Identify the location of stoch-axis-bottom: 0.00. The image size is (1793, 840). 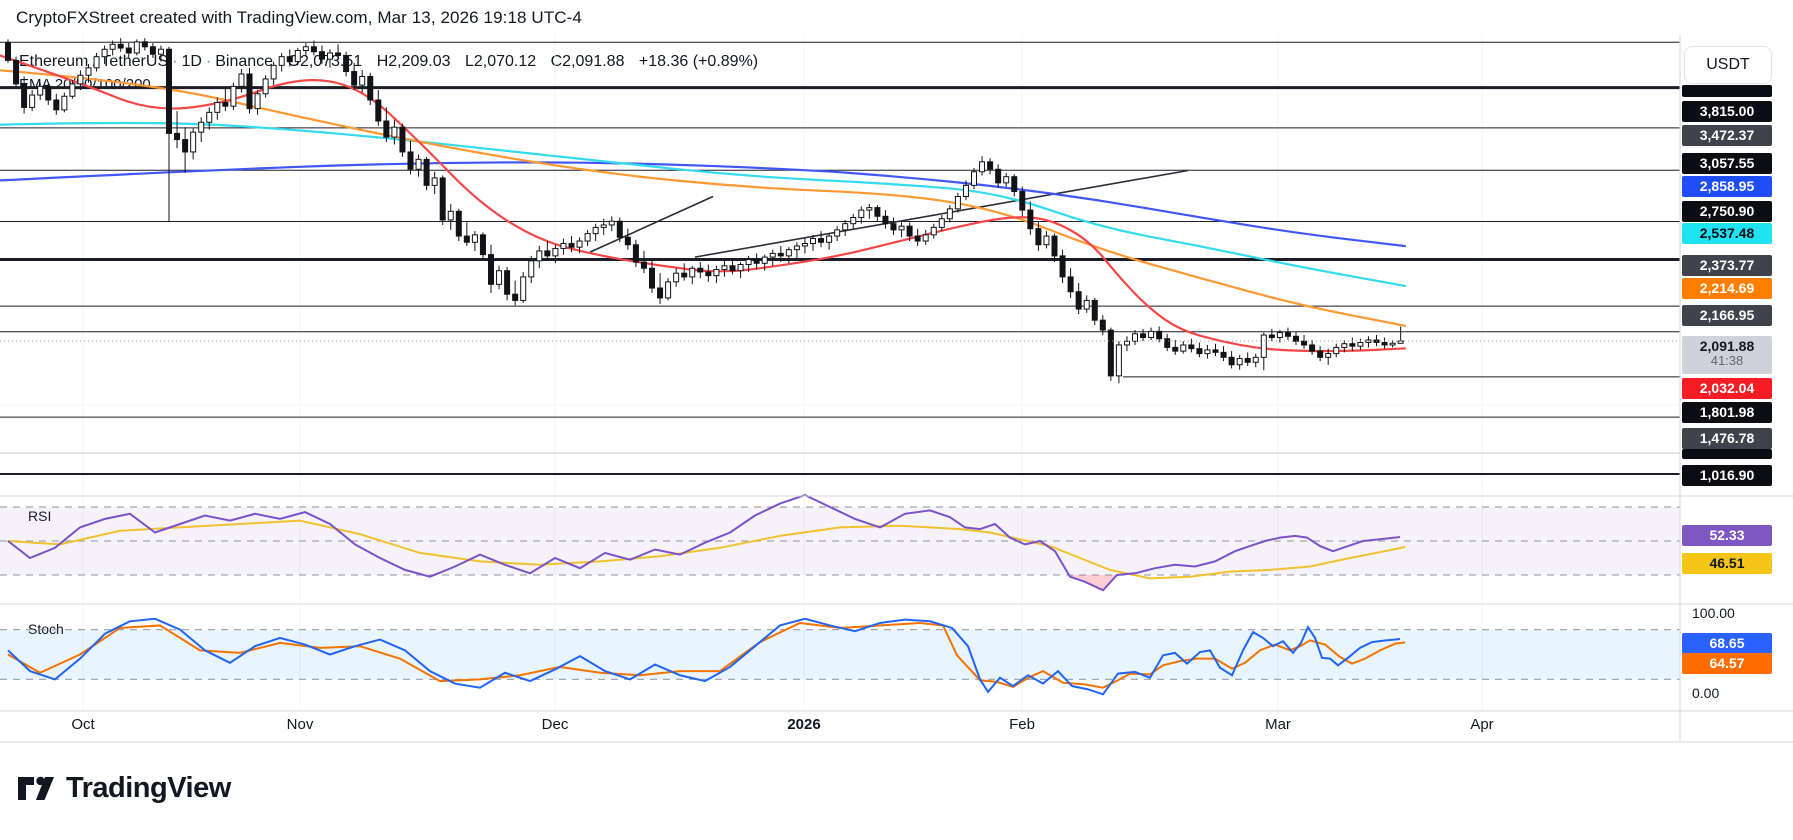
(1706, 693).